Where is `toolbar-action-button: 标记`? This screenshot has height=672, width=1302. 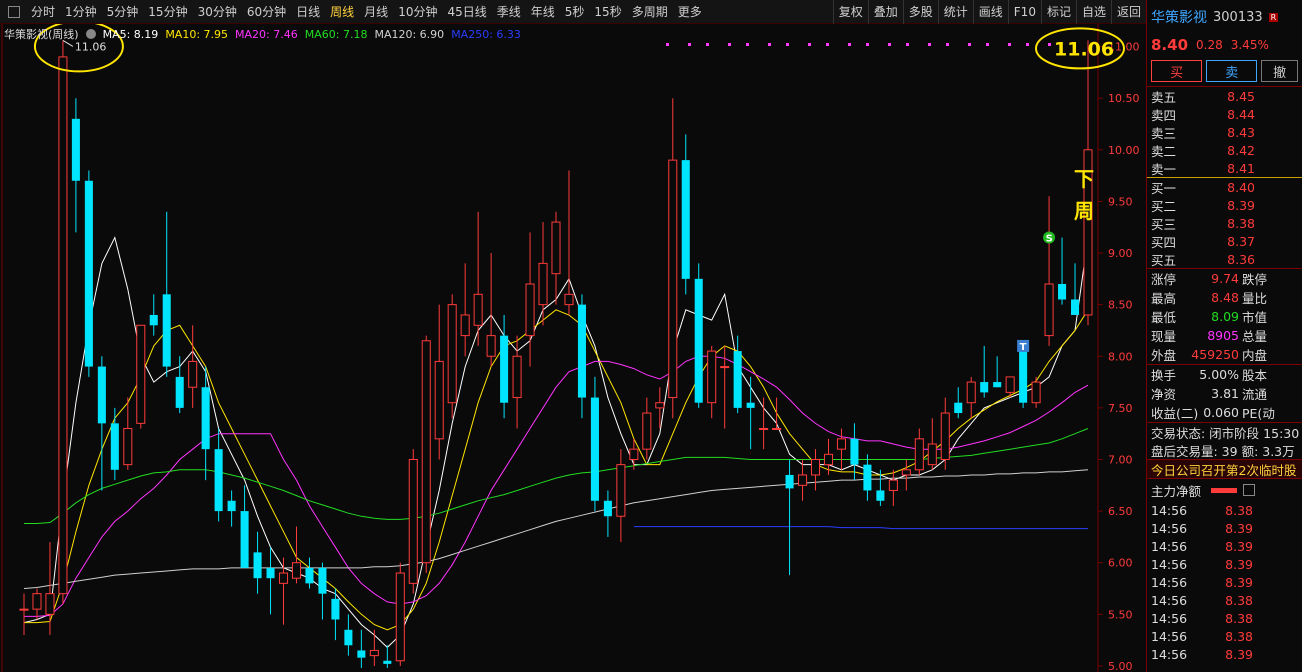
toolbar-action-button: 标记 is located at coordinates (1058, 12).